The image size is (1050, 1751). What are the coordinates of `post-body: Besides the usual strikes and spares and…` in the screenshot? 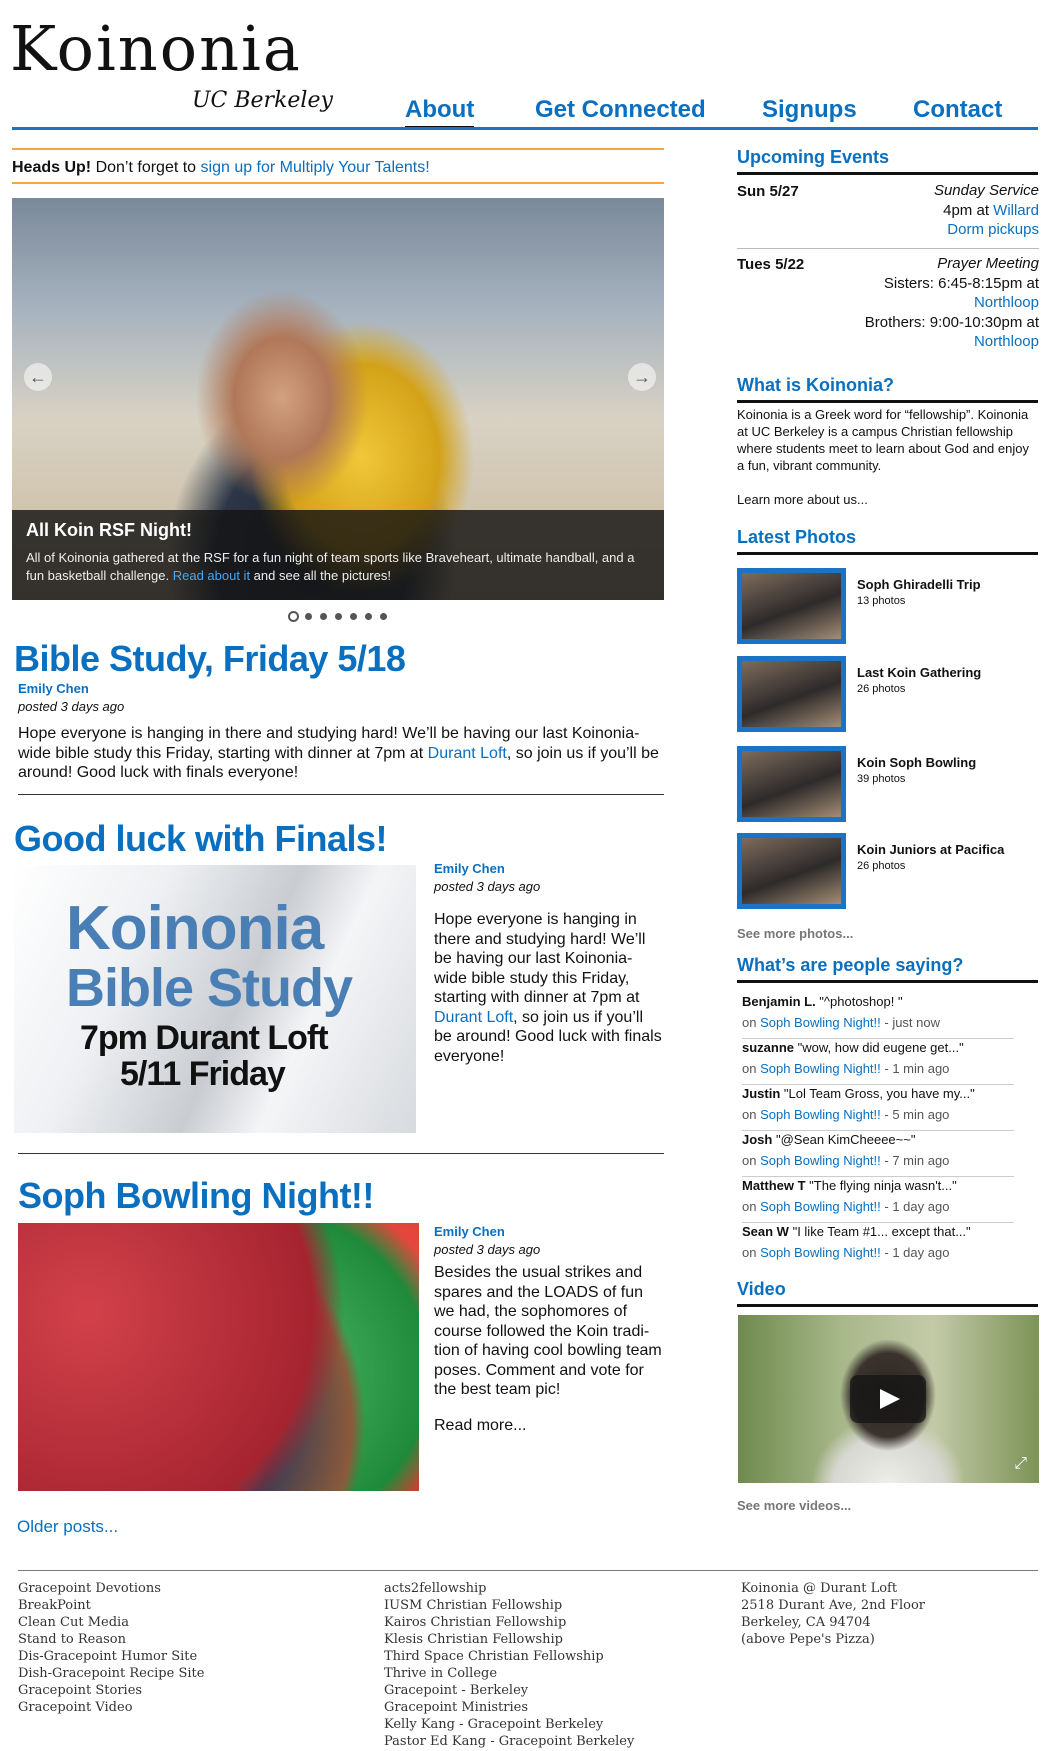 It's located at (548, 1331).